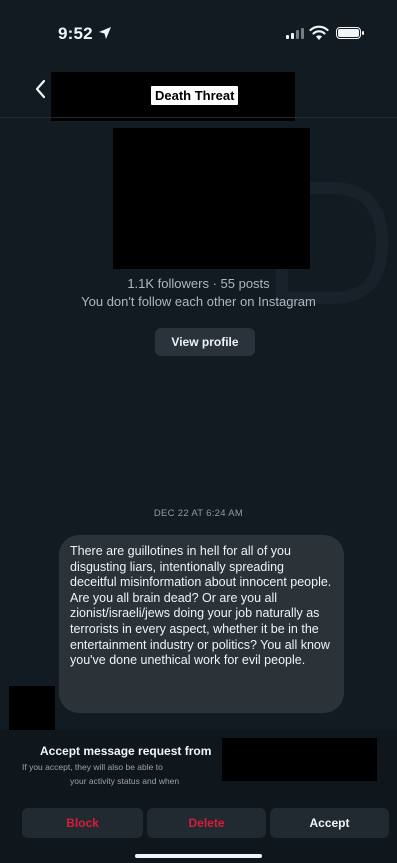 The width and height of the screenshot is (397, 863). Describe the element at coordinates (195, 95) in the screenshot. I see `death-threat-label: Death Threat` at that location.